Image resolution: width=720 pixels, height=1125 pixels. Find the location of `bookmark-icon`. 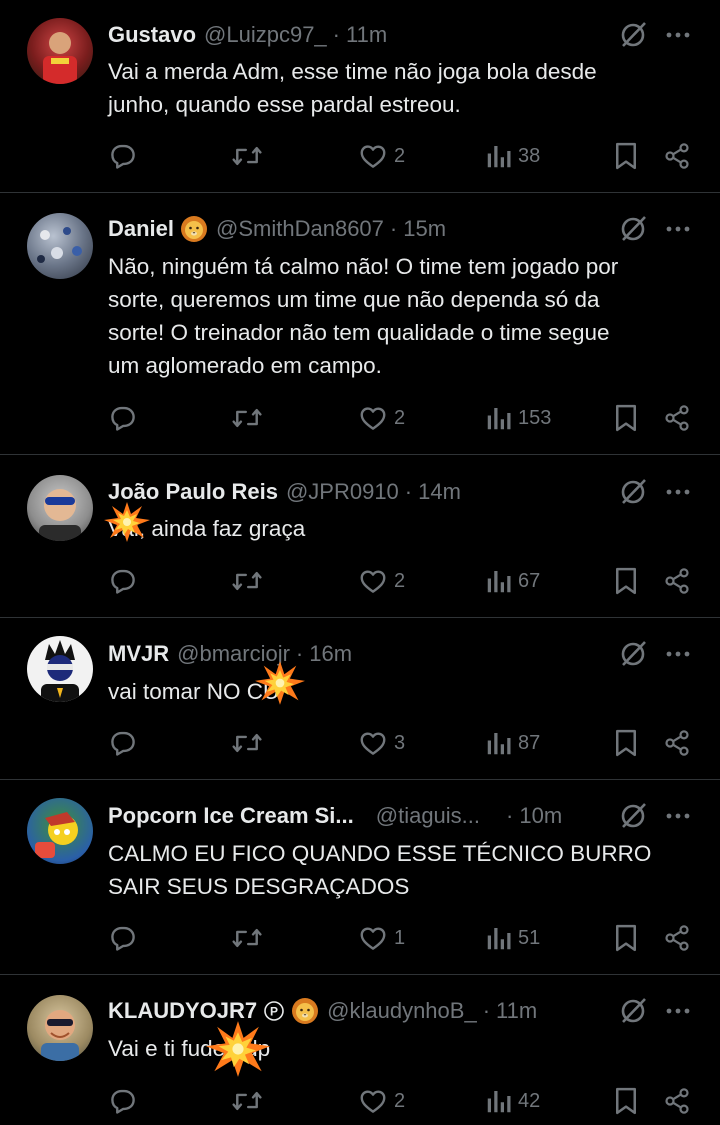

bookmark-icon is located at coordinates (626, 156).